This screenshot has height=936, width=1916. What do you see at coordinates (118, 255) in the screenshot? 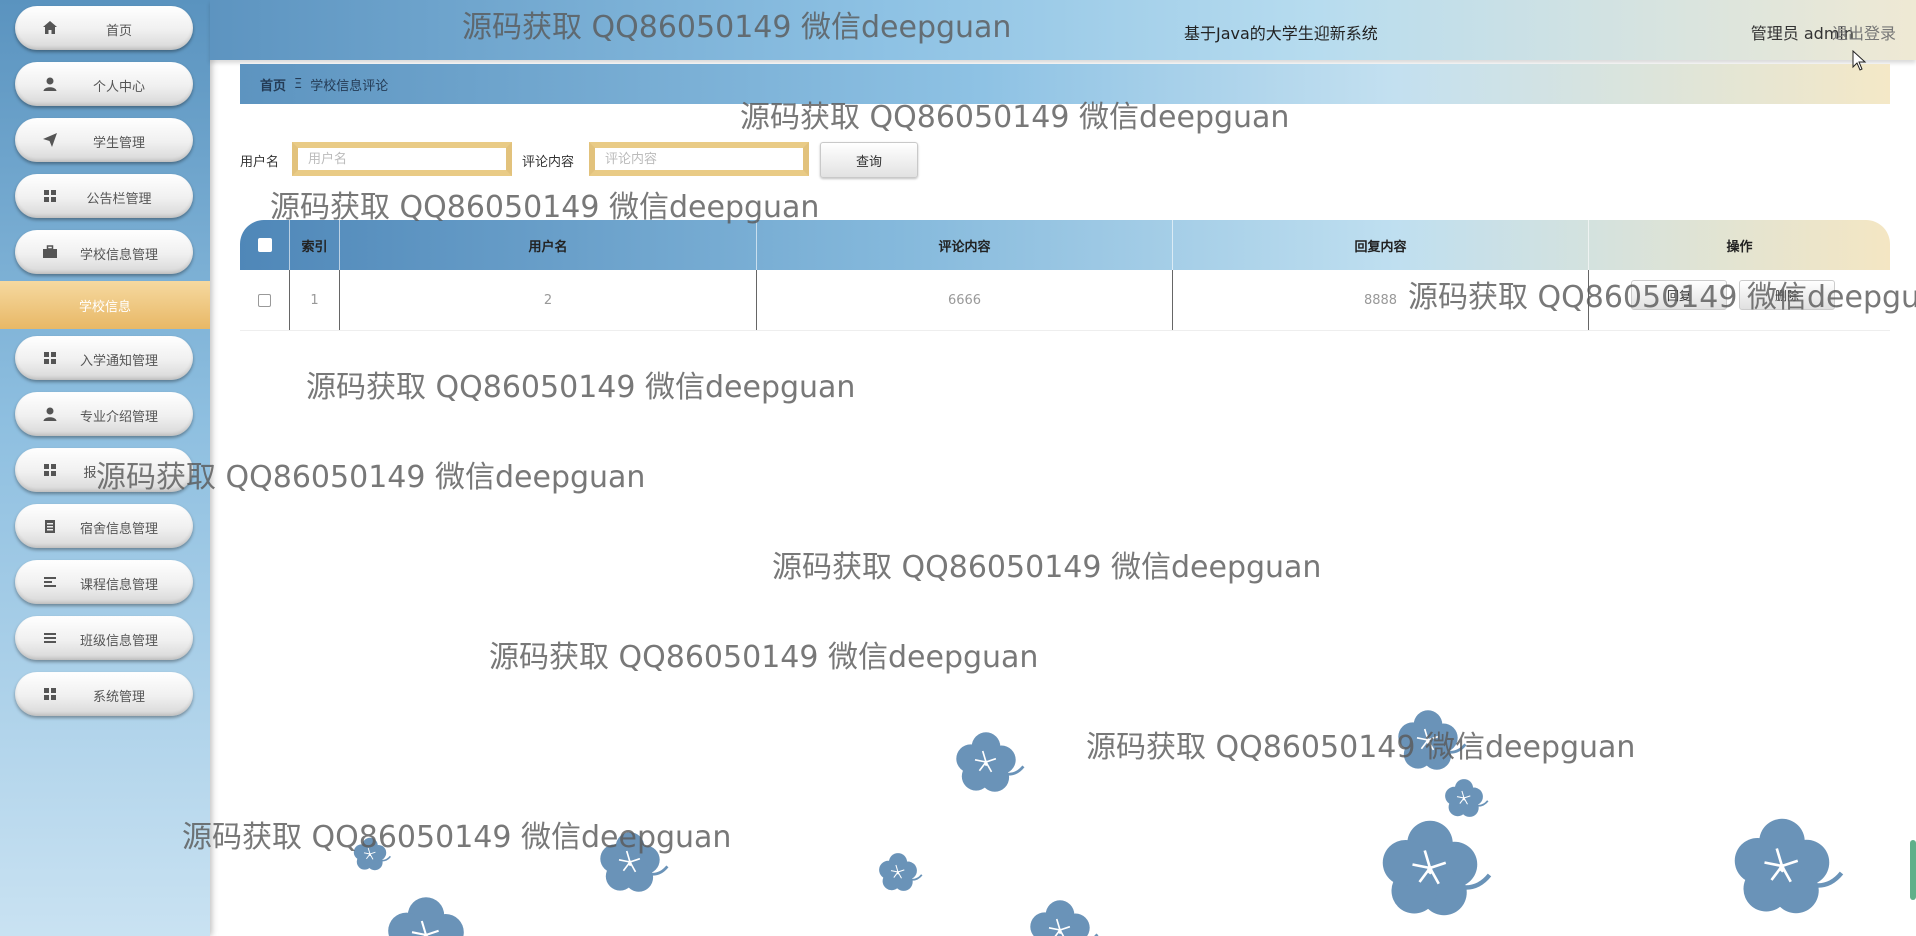
I see `sidebar-item-label: 学校信息管理` at bounding box center [118, 255].